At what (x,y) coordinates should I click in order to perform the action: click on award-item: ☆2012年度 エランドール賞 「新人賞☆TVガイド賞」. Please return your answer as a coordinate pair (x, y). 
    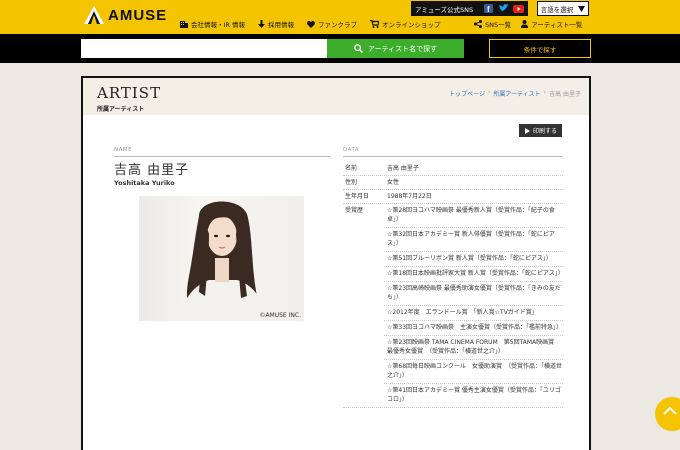
    Looking at the image, I should click on (473, 313).